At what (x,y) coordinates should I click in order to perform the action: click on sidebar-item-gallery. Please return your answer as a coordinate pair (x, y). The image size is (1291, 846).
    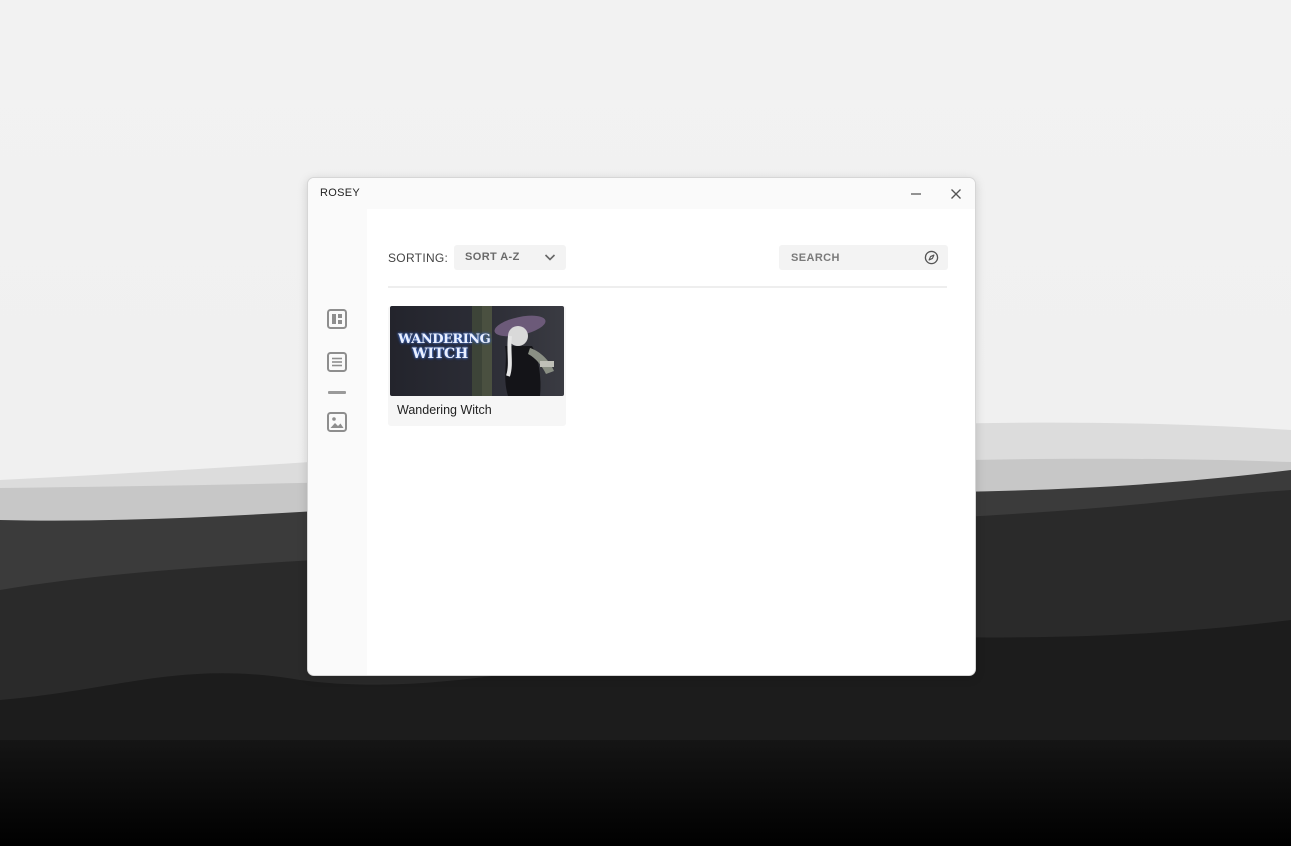
    Looking at the image, I should click on (337, 422).